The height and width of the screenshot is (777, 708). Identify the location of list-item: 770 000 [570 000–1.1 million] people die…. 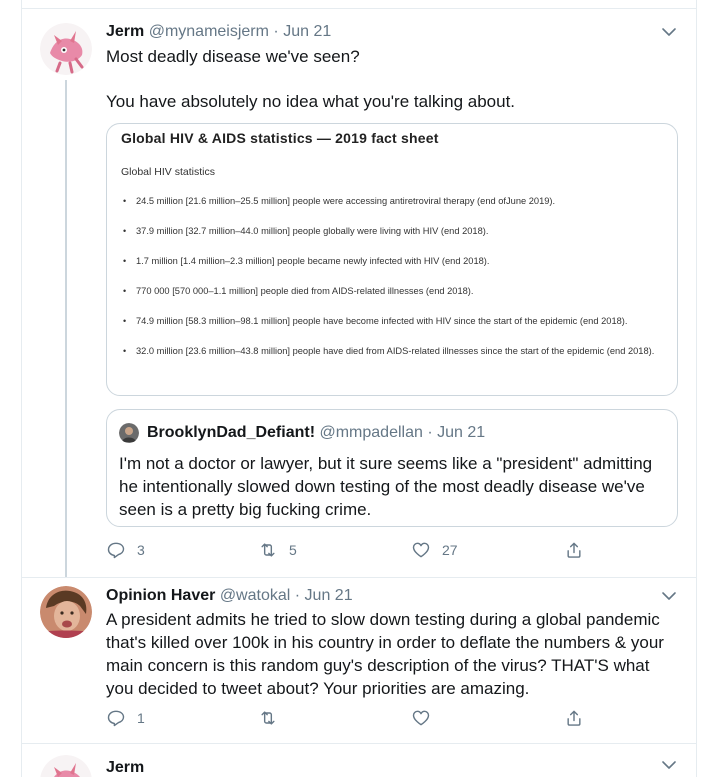
(391, 291).